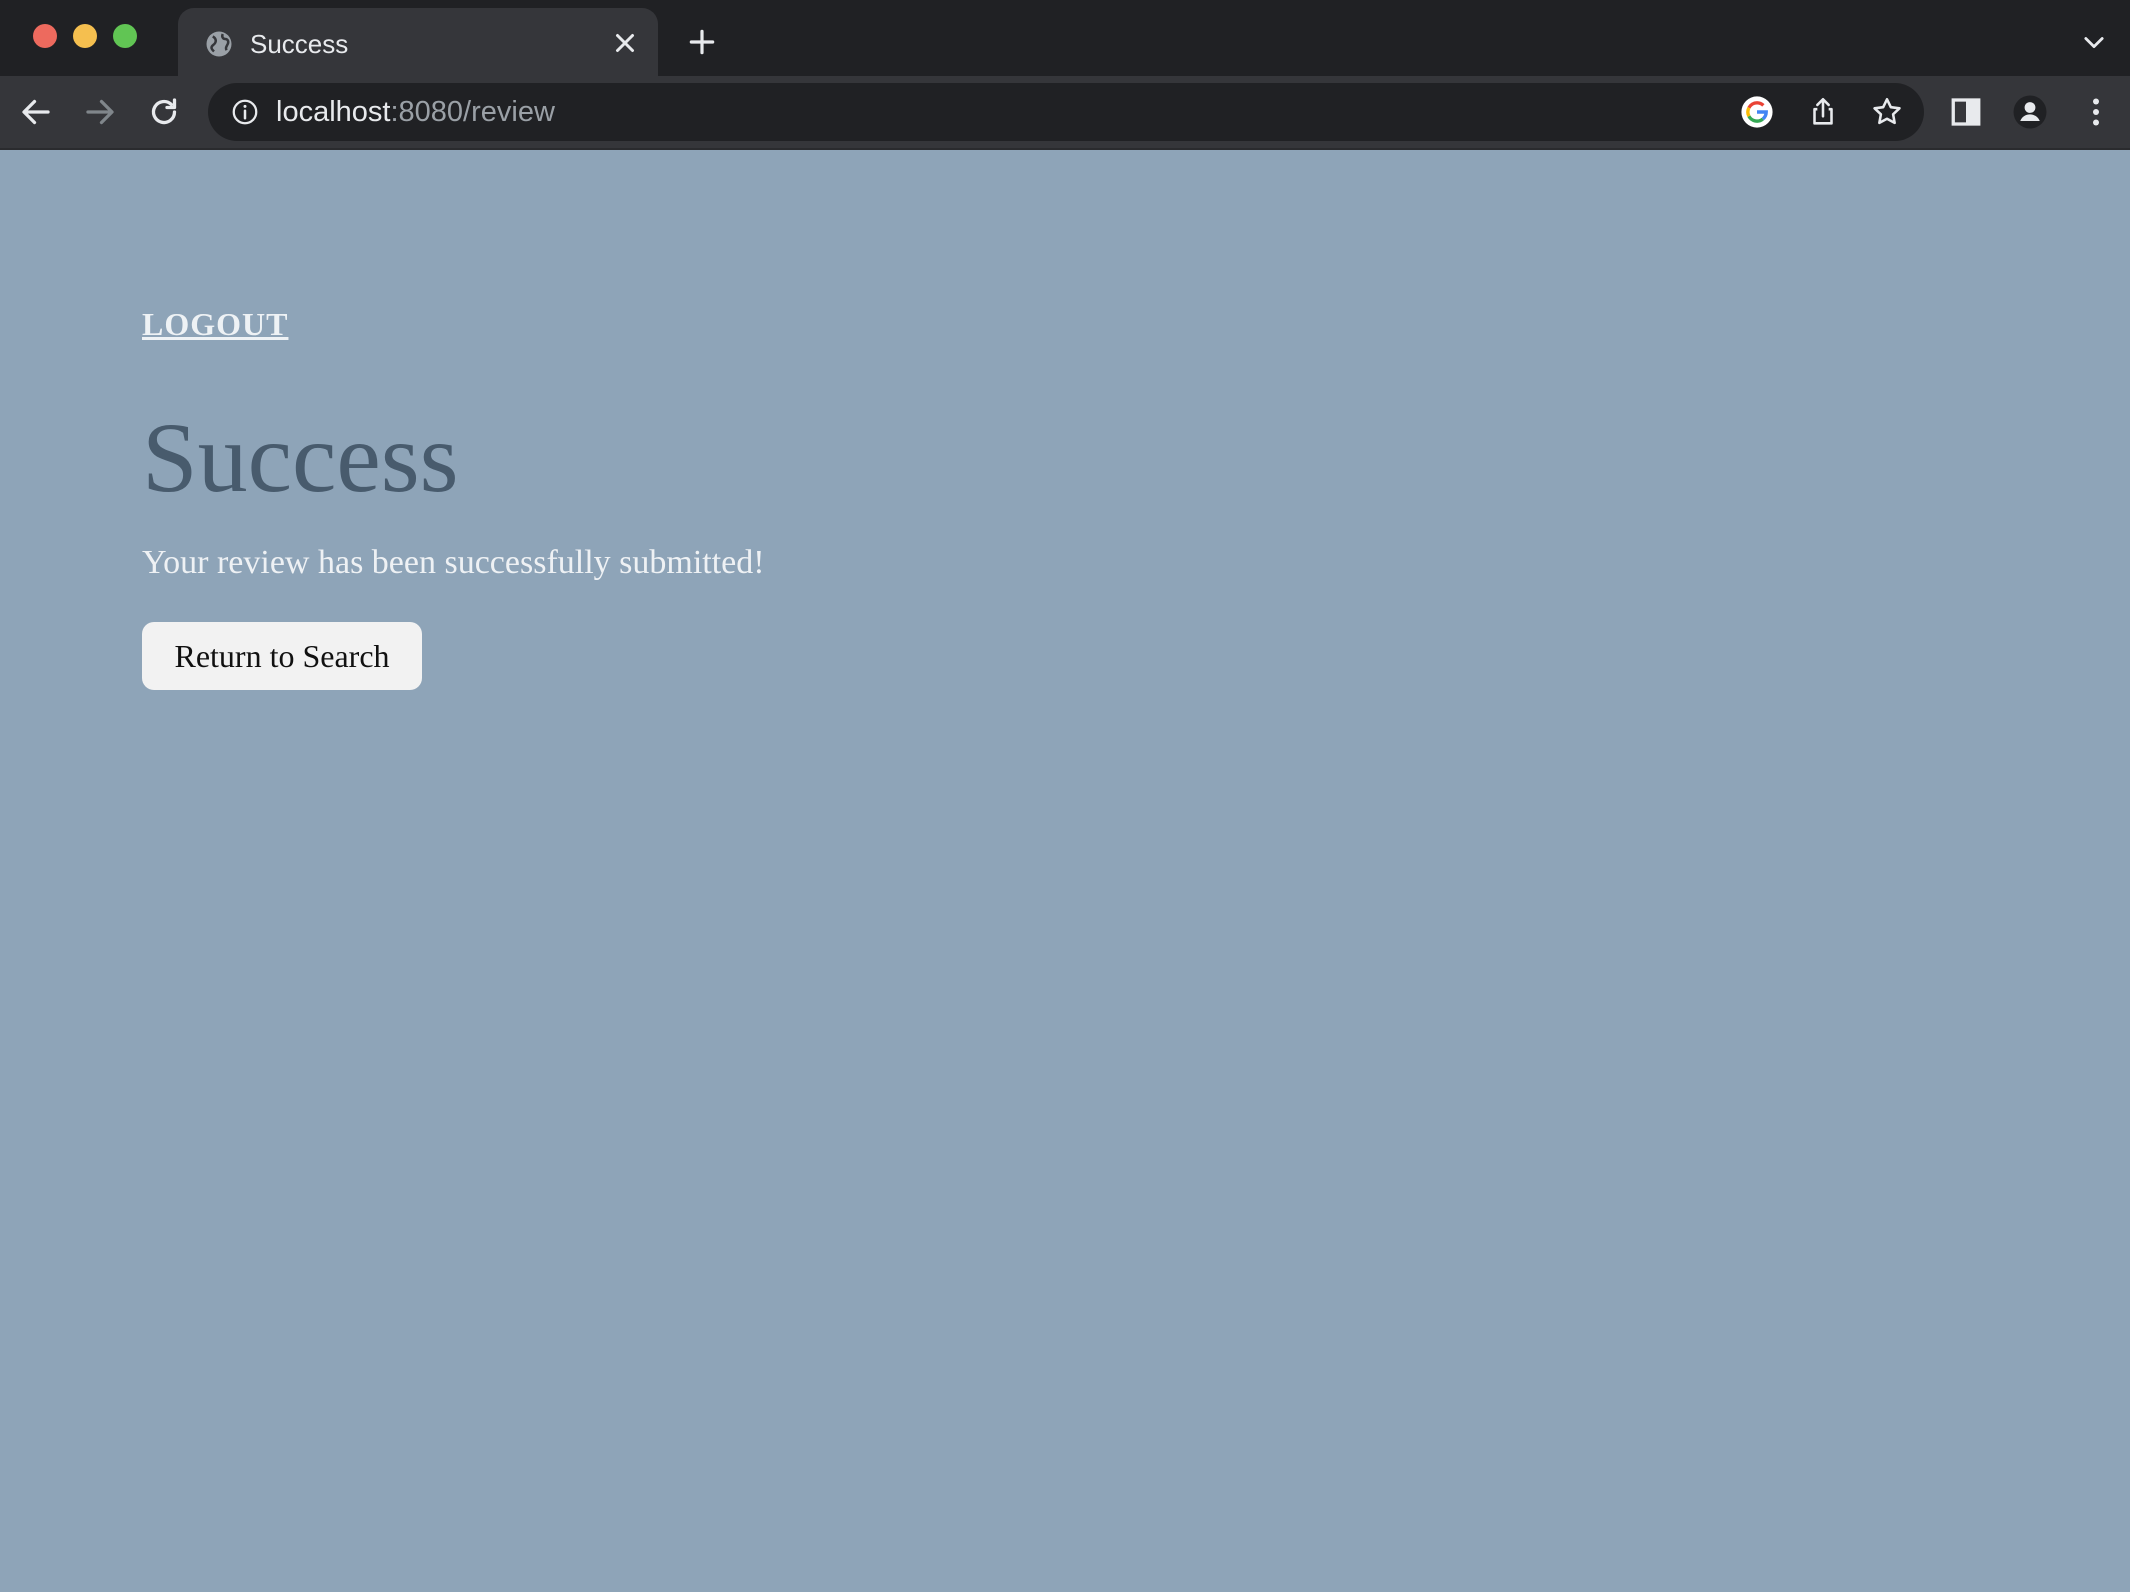 The width and height of the screenshot is (2130, 1592). I want to click on reload-icon, so click(164, 112).